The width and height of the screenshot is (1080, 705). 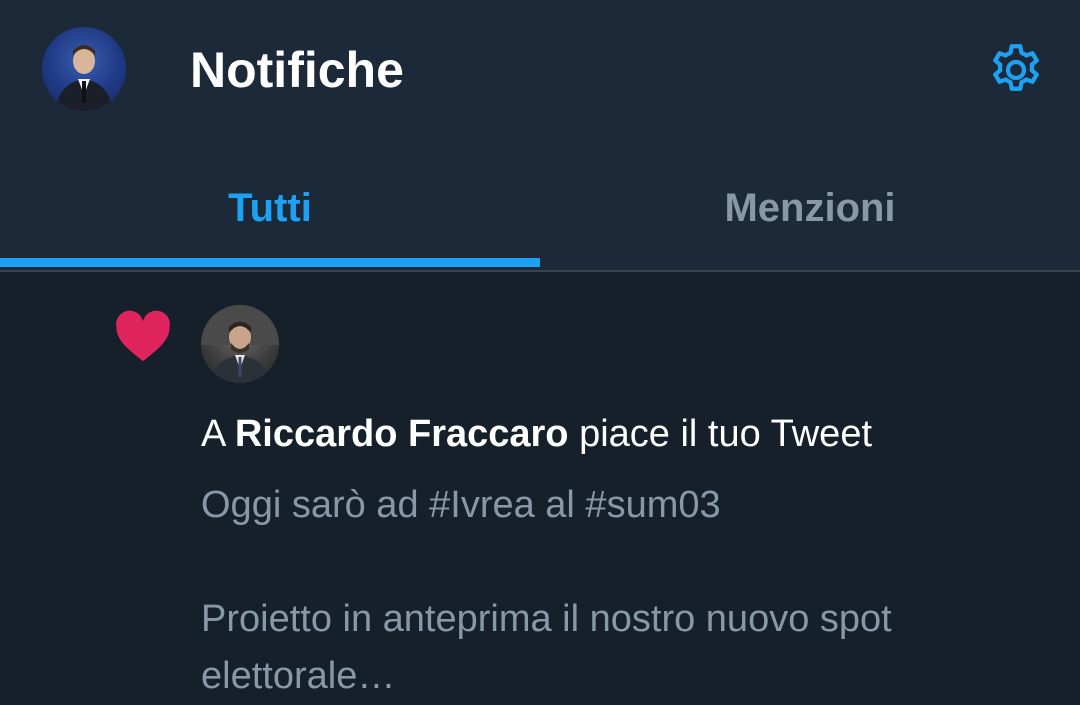 I want to click on notification-suffix: piace il tuo Tweet, so click(x=720, y=434).